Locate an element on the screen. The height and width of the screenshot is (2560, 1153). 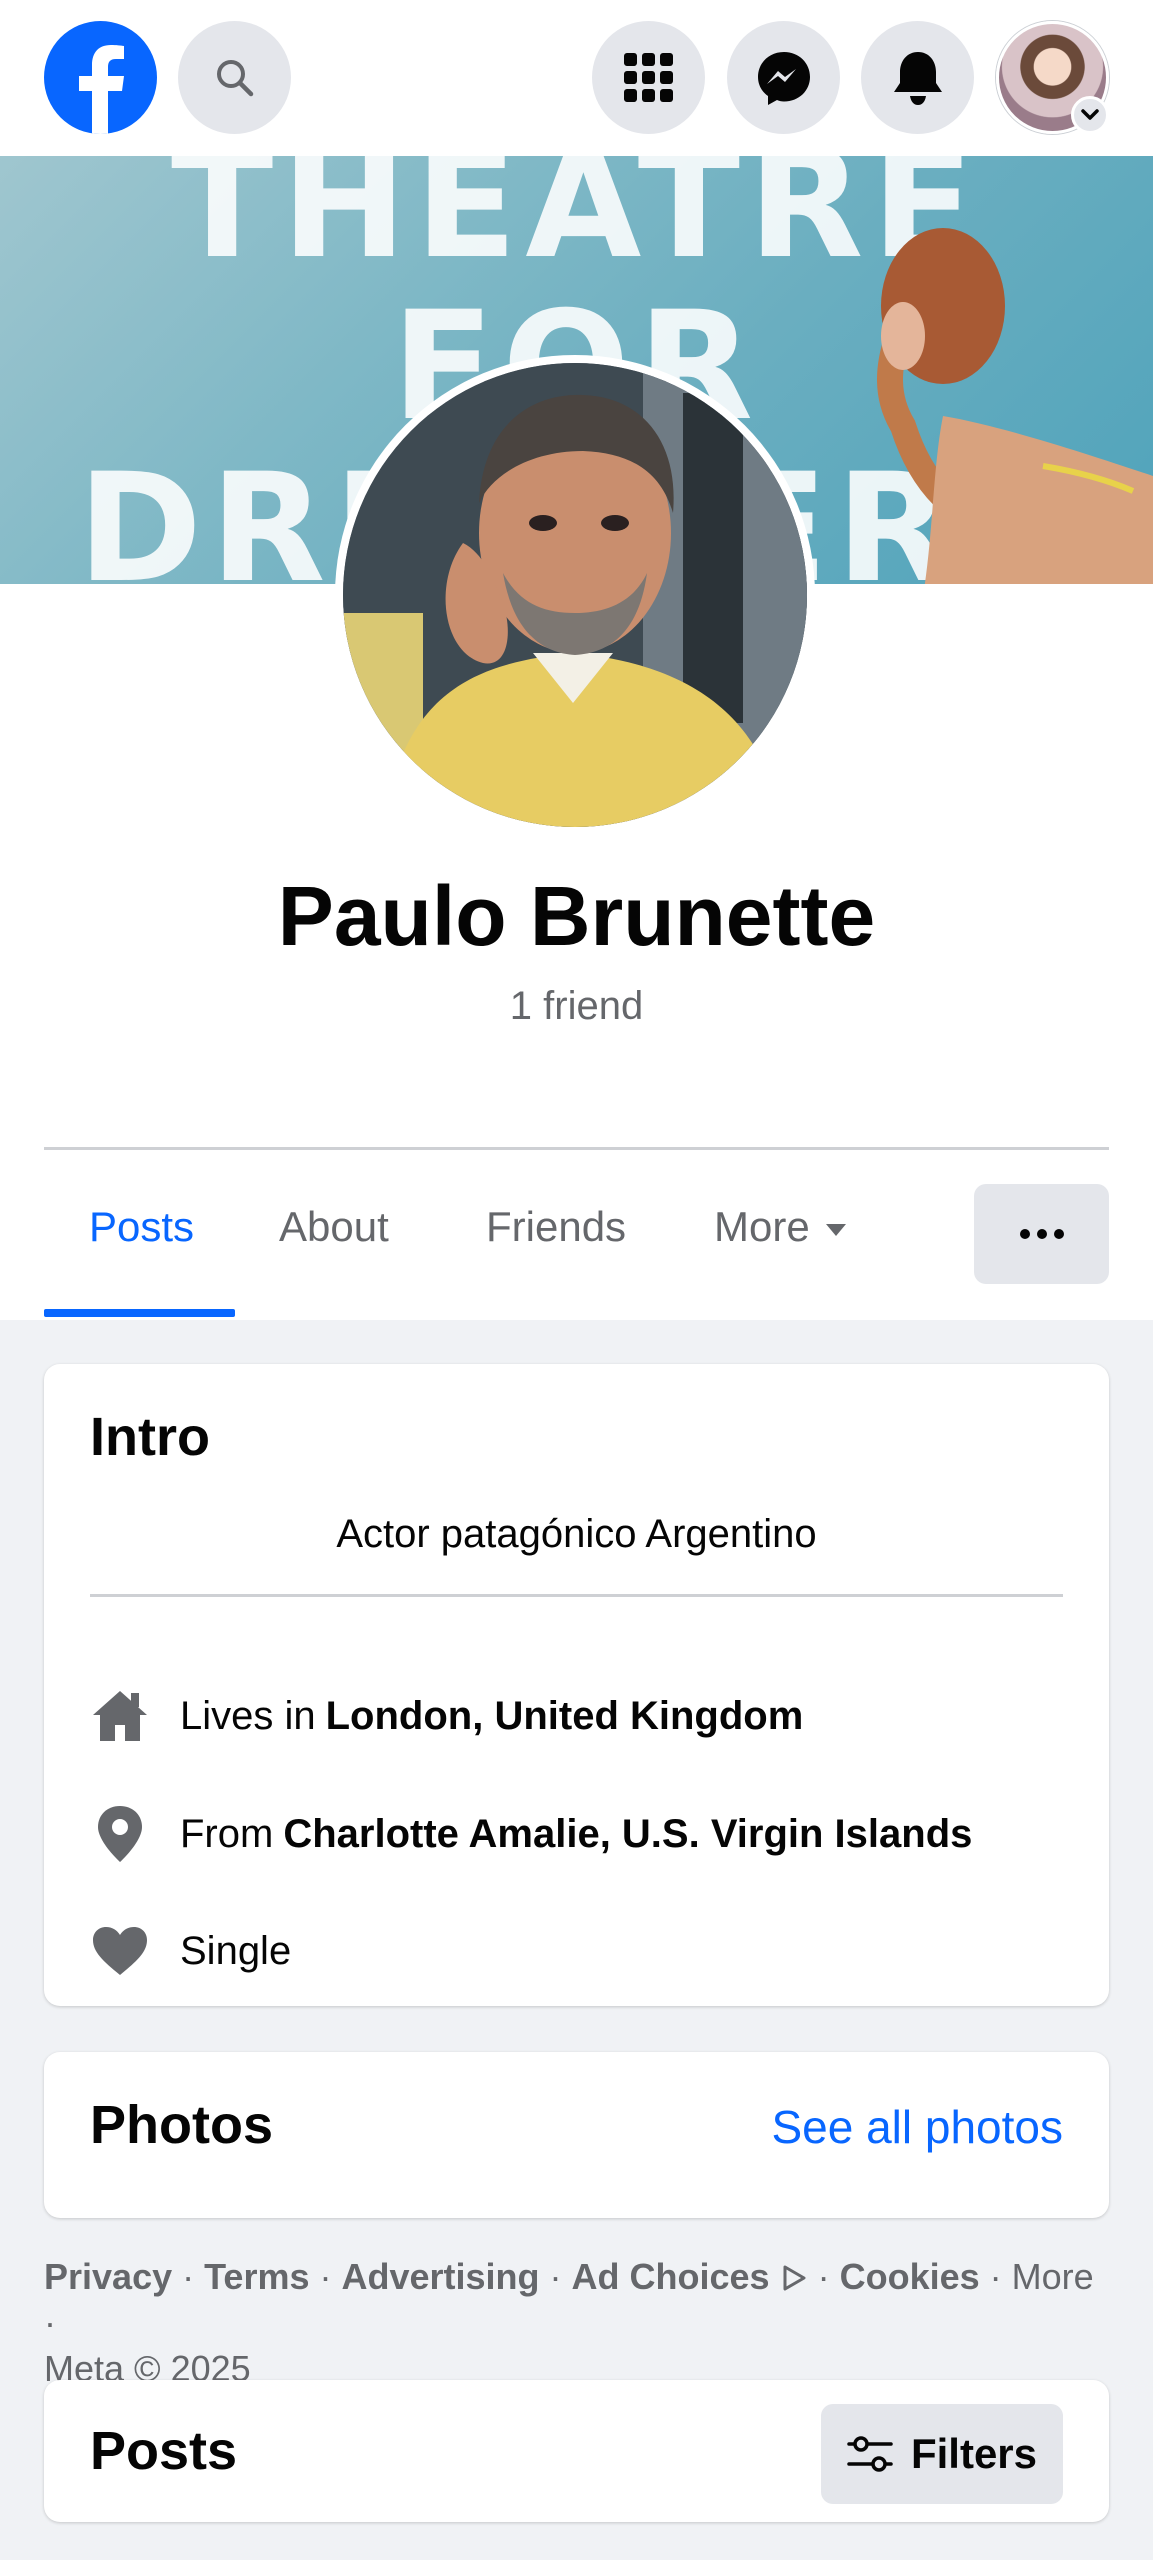
tab-more-label: More is located at coordinates (762, 1226).